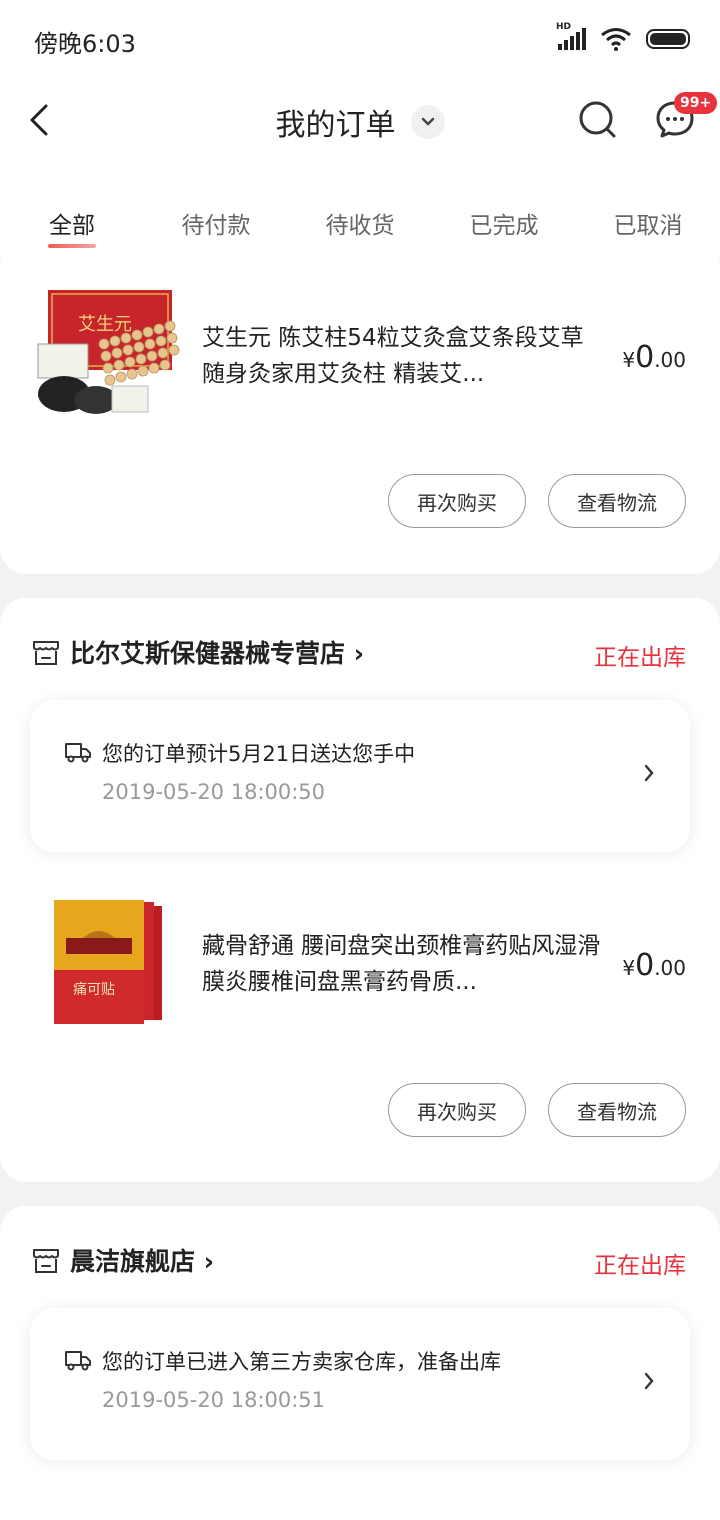 The width and height of the screenshot is (720, 1520). What do you see at coordinates (564, 27) in the screenshot?
I see `network-type-label: HD` at bounding box center [564, 27].